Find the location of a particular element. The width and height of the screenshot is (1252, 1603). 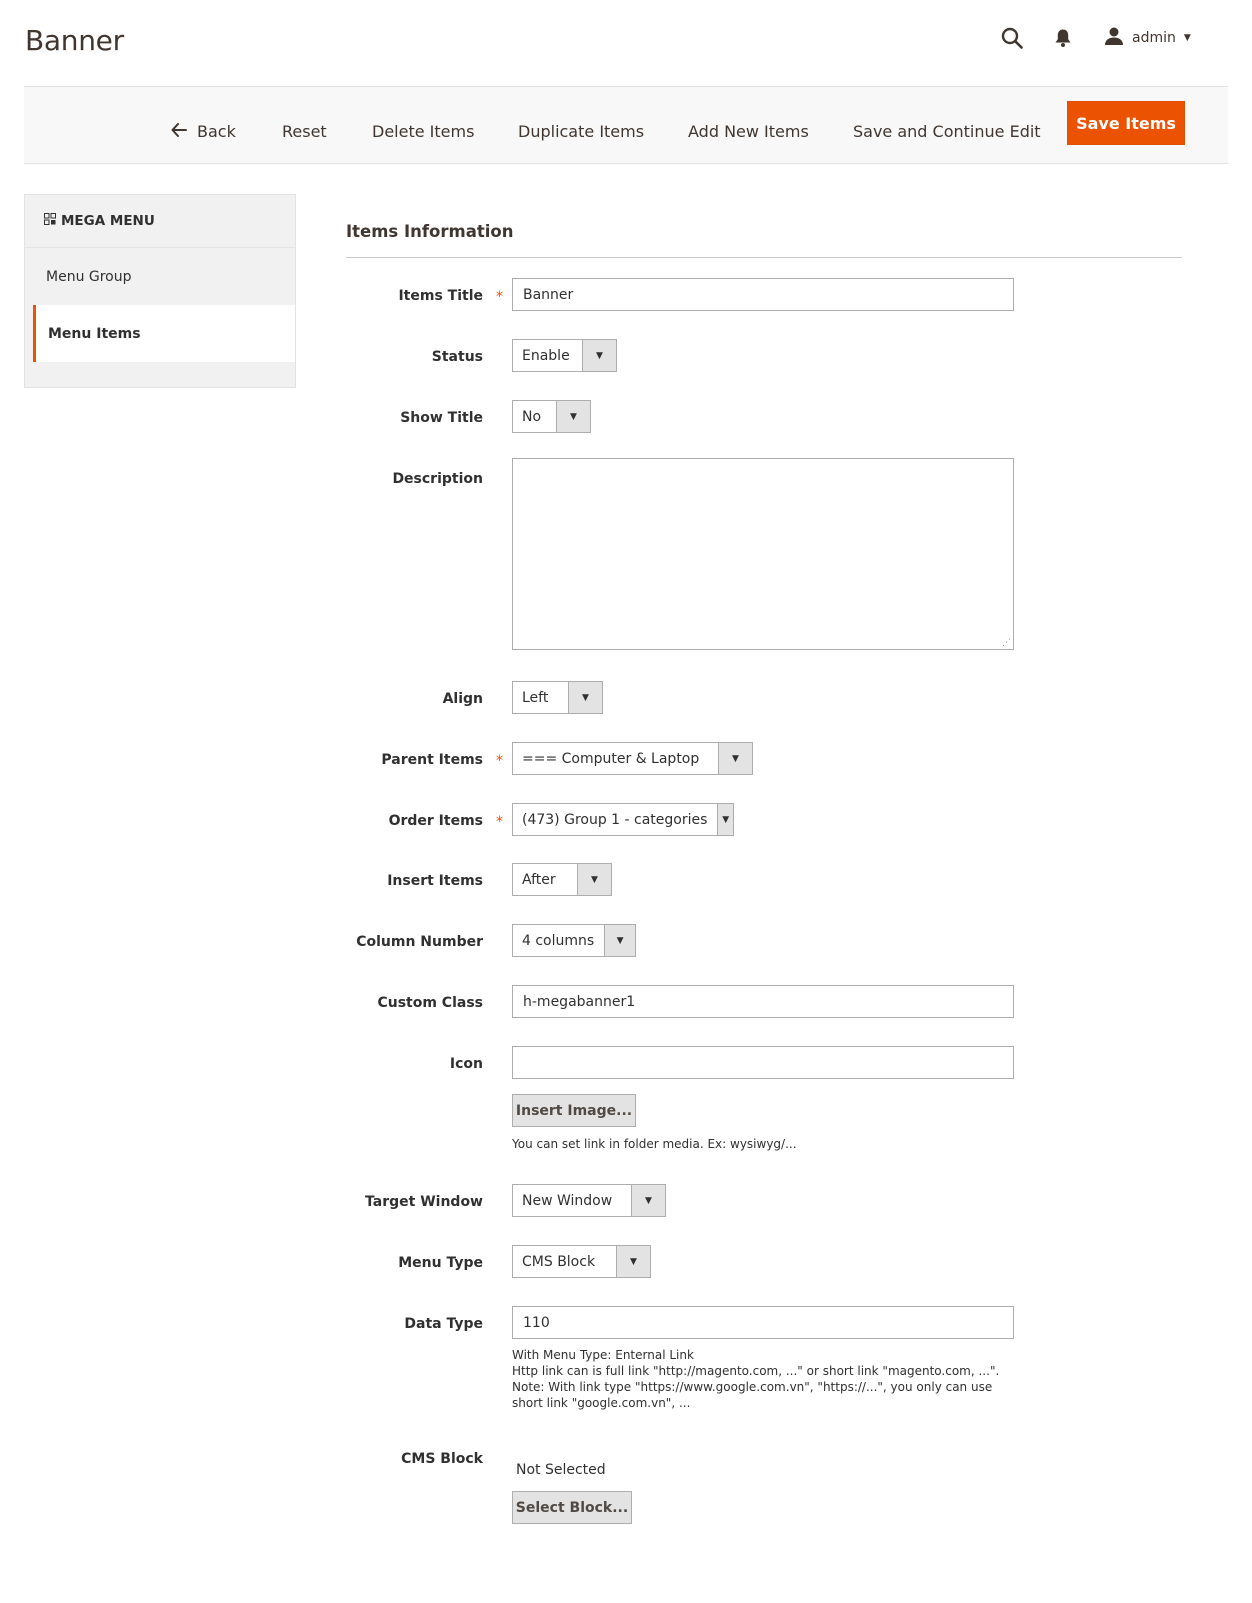

items-title-input is located at coordinates (763, 294).